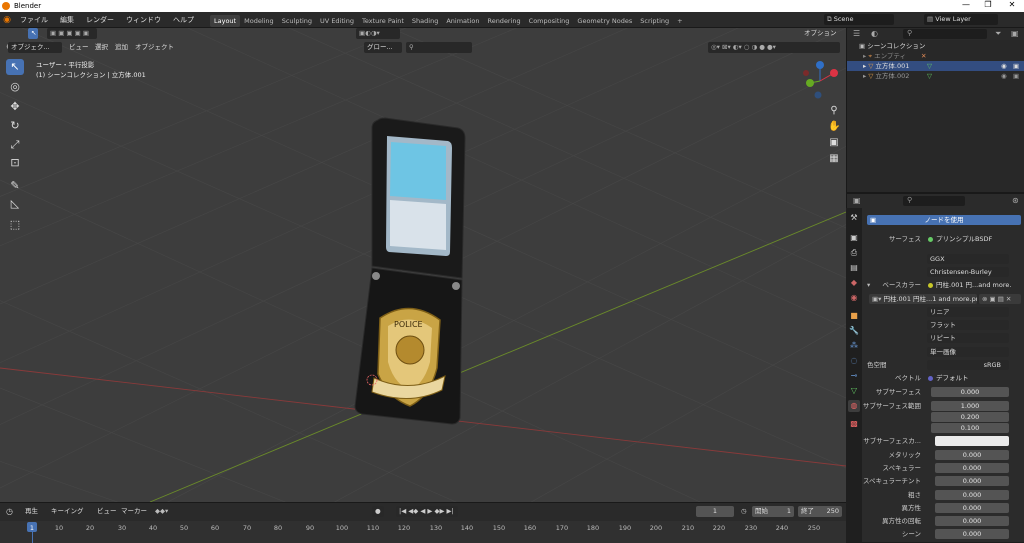 The width and height of the screenshot is (1024, 543). I want to click on view-layer-selector: ▤ View Layer, so click(961, 19).